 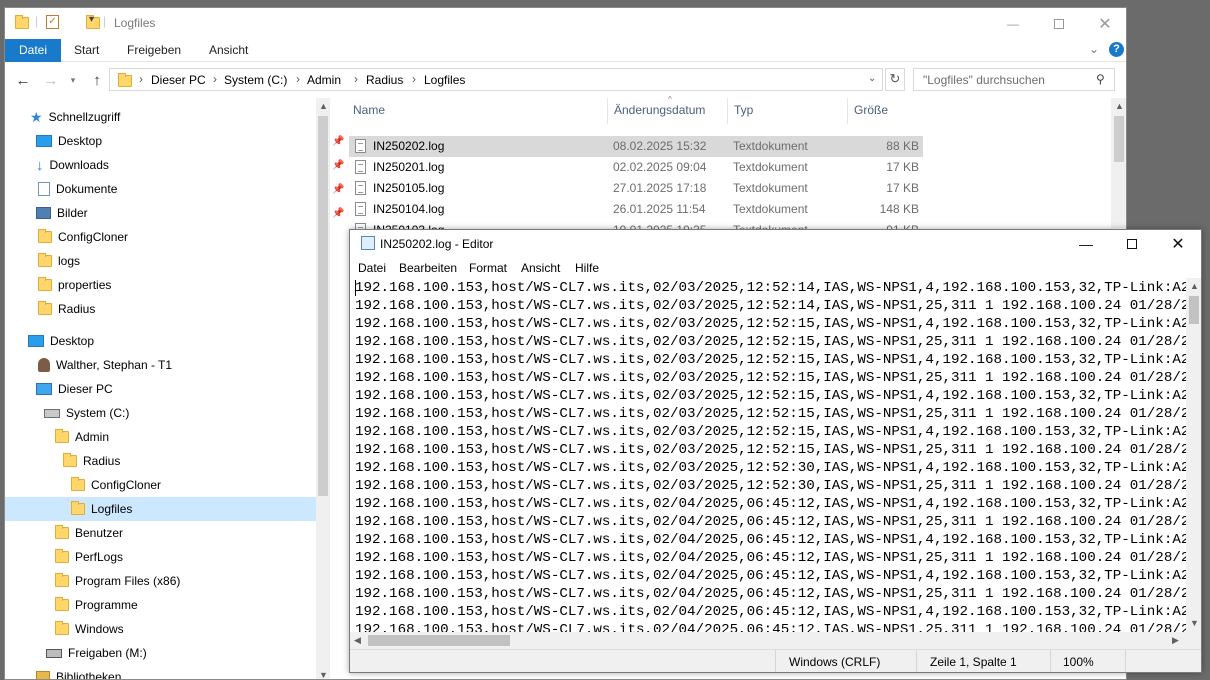 What do you see at coordinates (369, 110) in the screenshot?
I see `column-name: Name` at bounding box center [369, 110].